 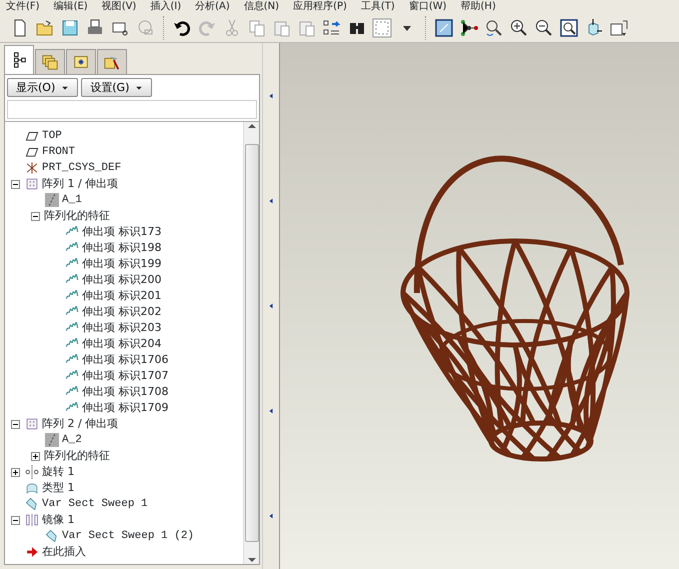 I want to click on selection-box-icon, so click(x=382, y=28).